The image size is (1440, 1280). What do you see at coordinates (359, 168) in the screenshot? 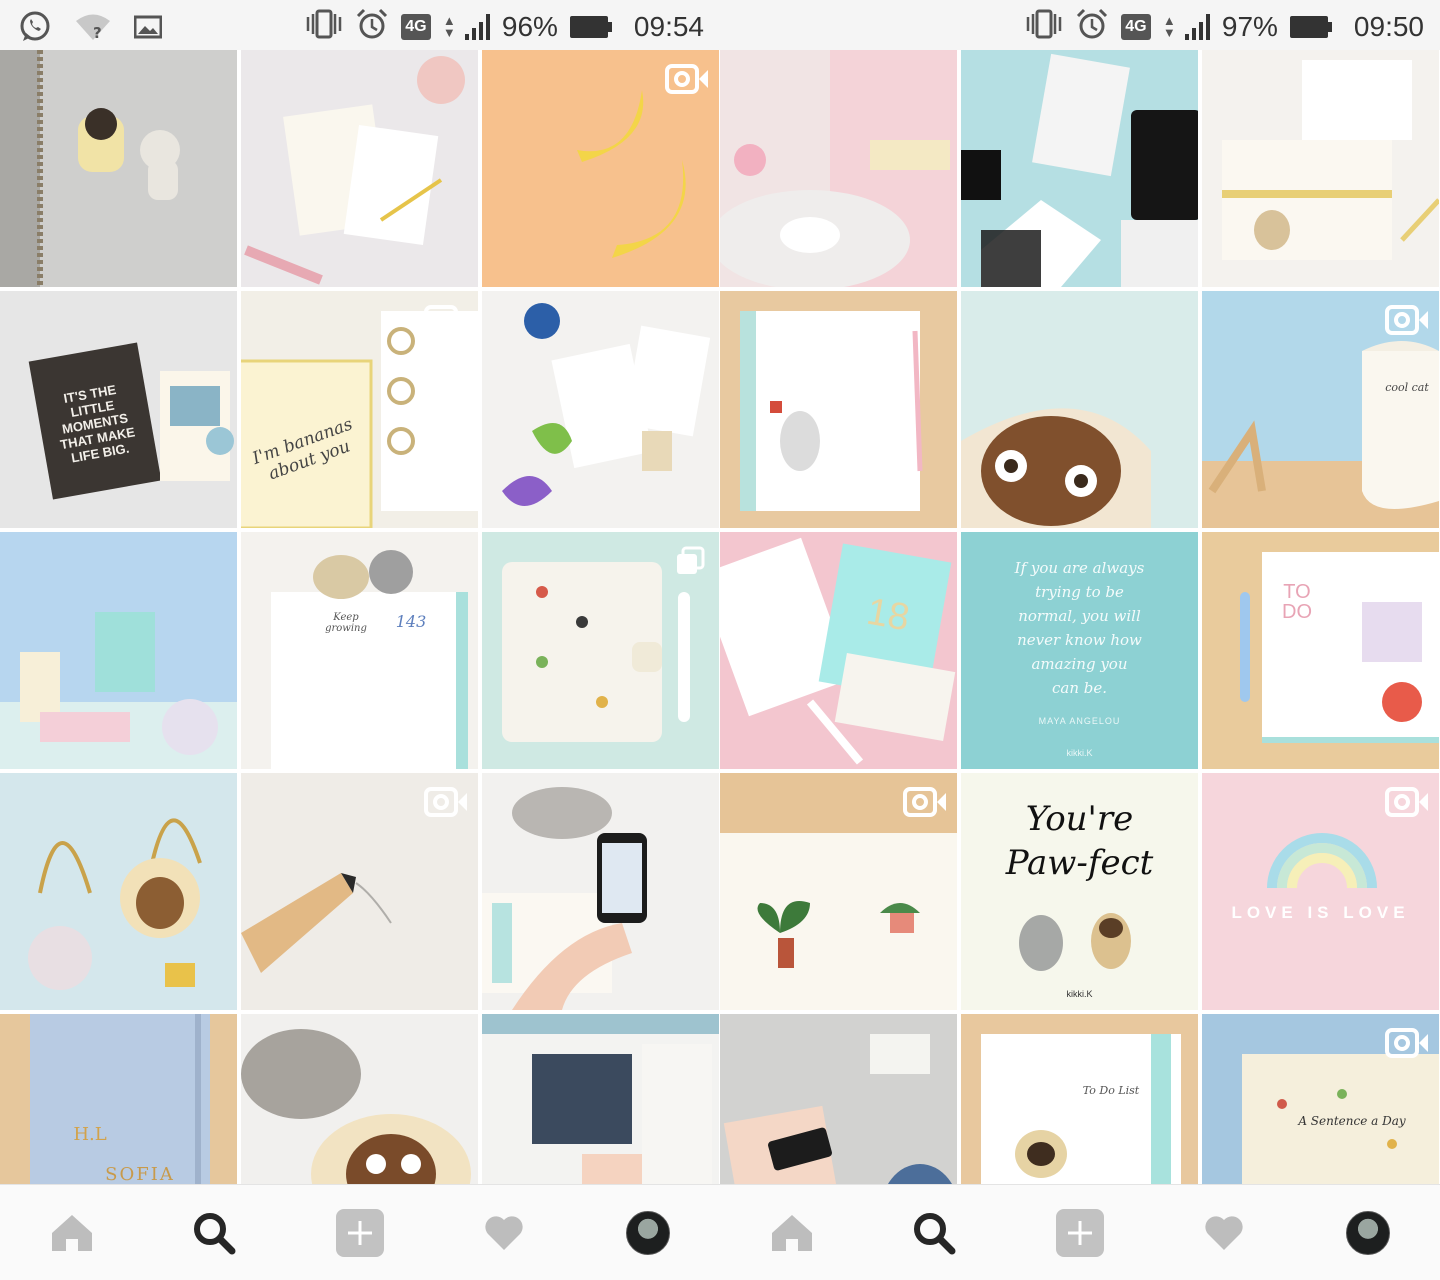
I see `post-tile-planner-flatlay` at bounding box center [359, 168].